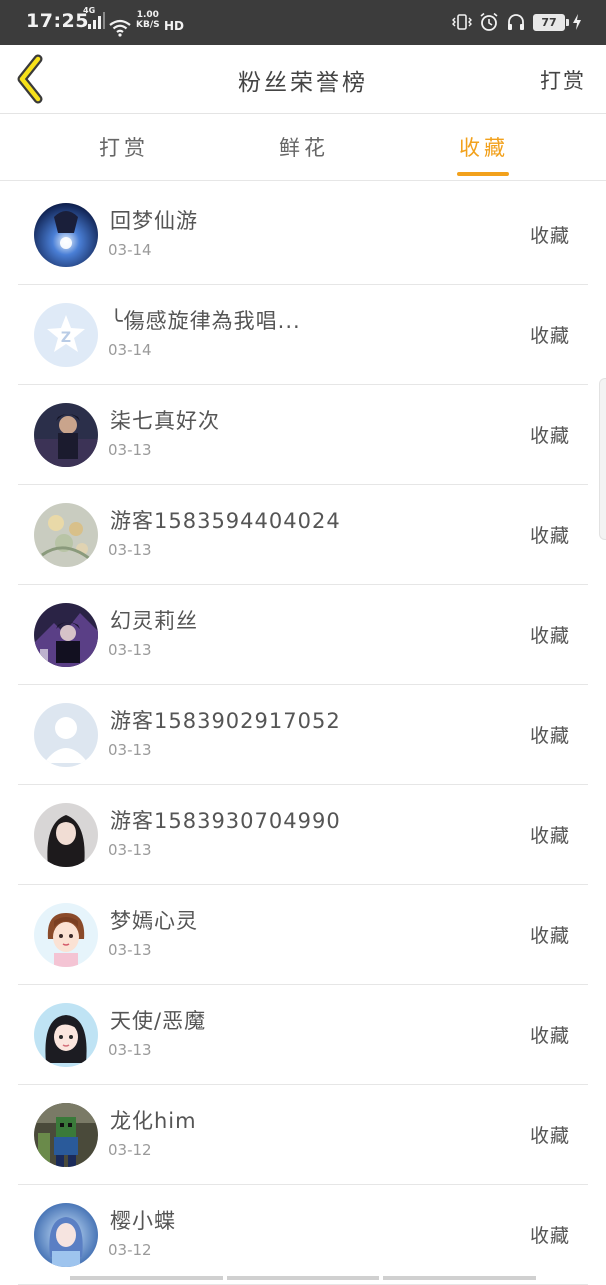  Describe the element at coordinates (154, 621) in the screenshot. I see `fan-name: 幻灵莉丝` at that location.